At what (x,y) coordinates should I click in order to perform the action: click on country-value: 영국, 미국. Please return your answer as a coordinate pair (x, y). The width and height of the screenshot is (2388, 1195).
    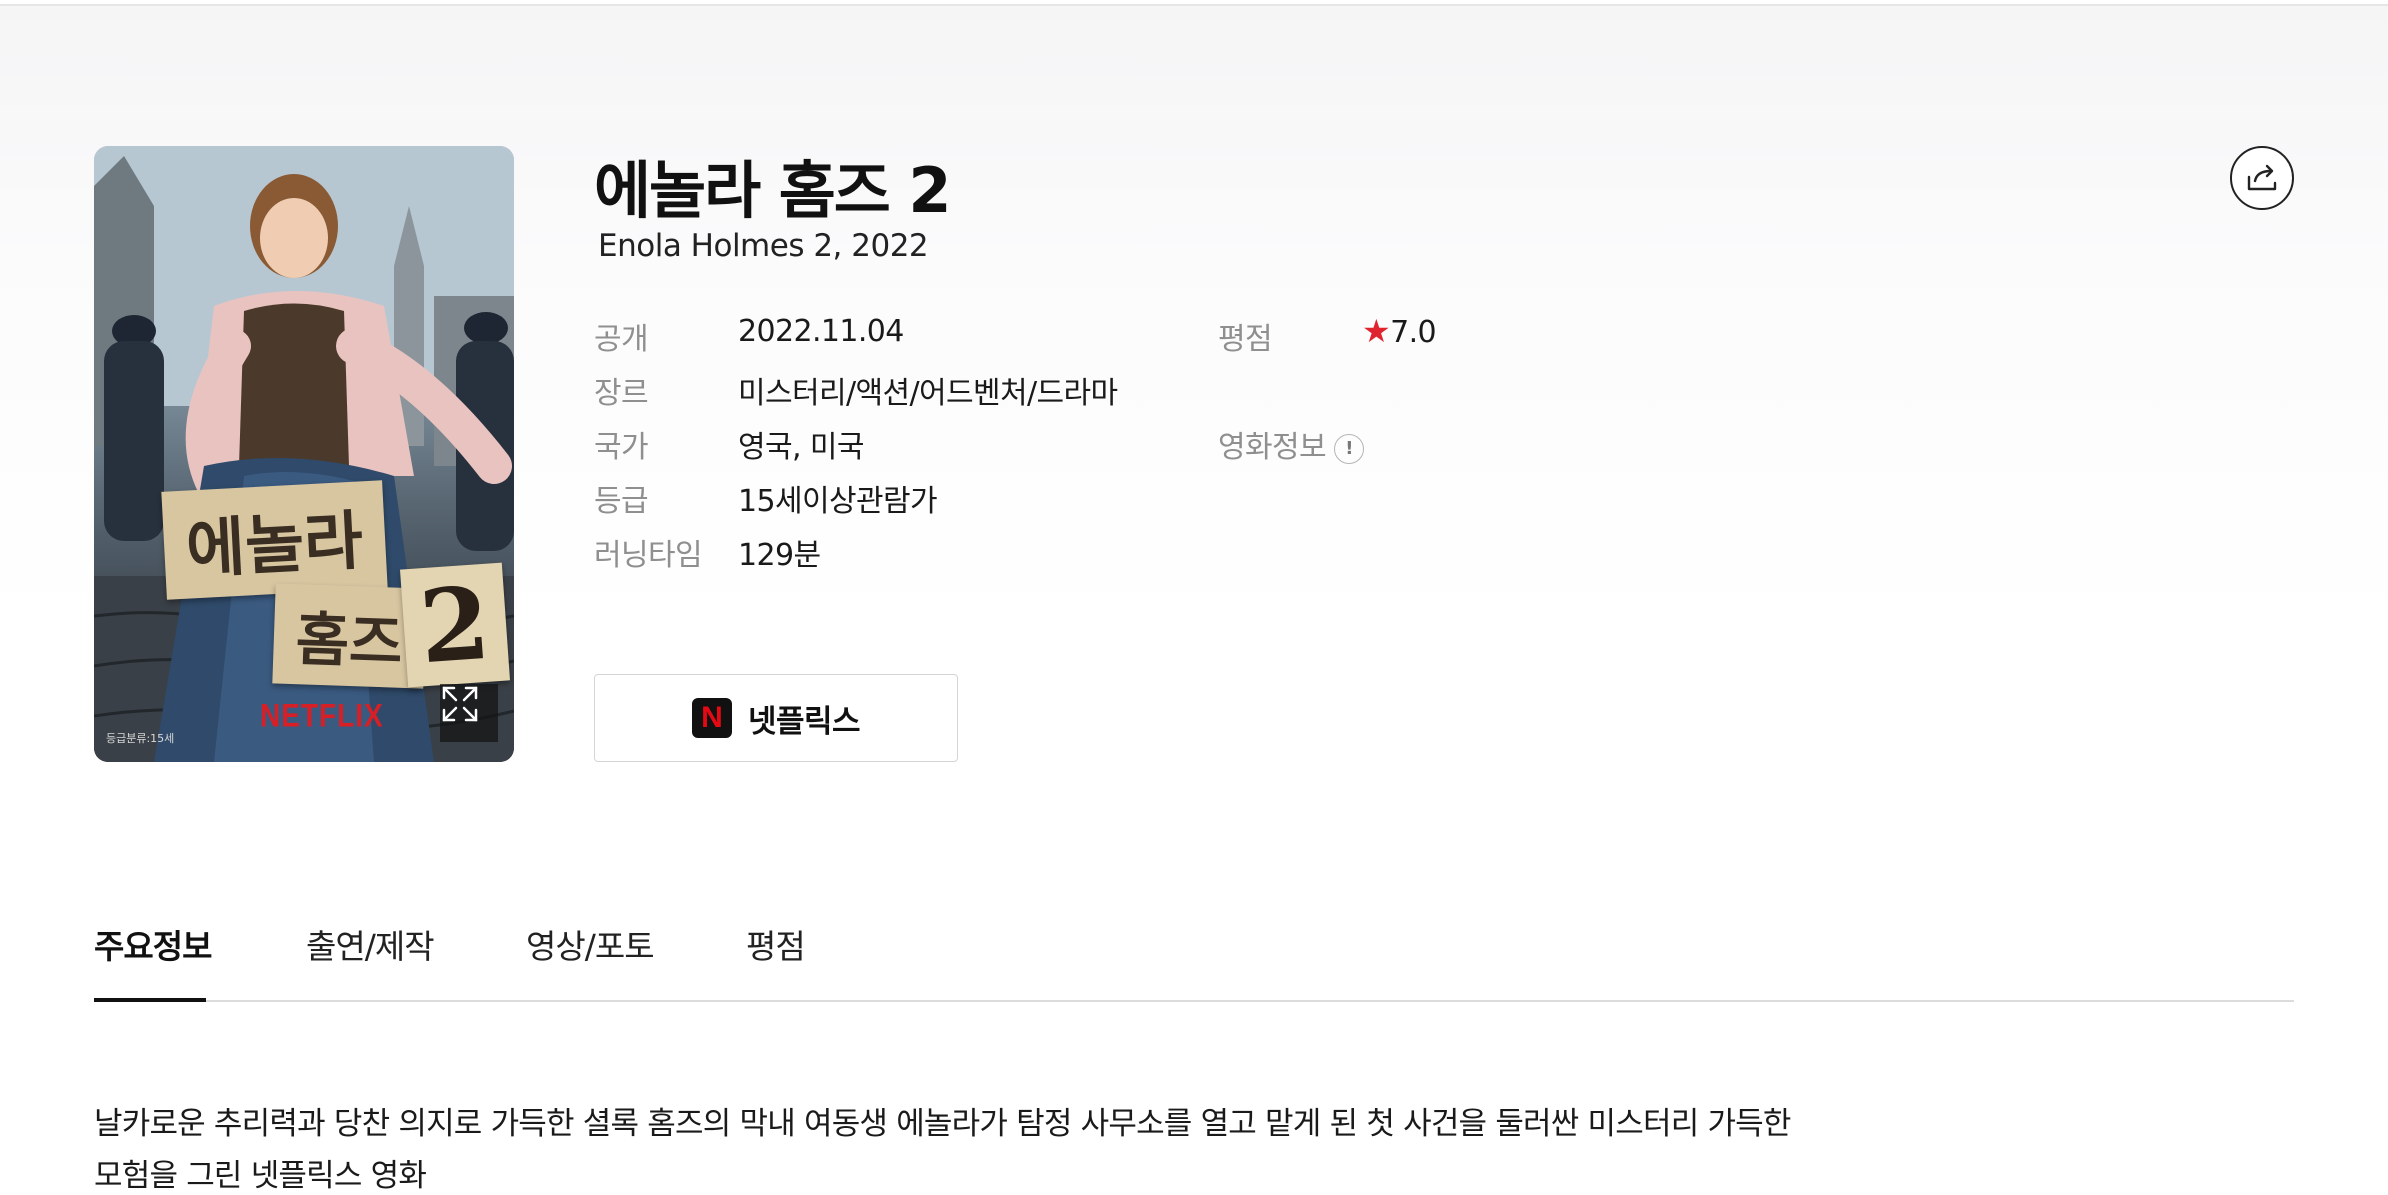
    Looking at the image, I should click on (801, 447).